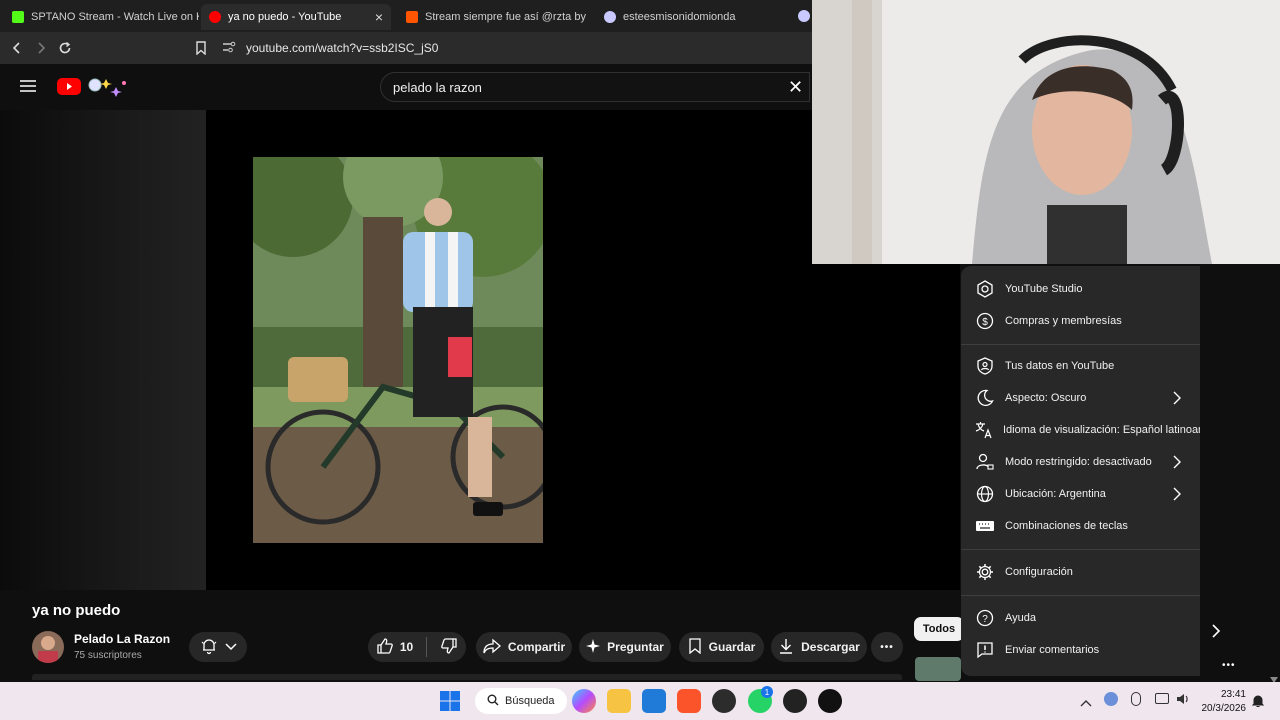 The image size is (1280, 720). What do you see at coordinates (1080, 462) in the screenshot?
I see `menu-item-restricted-mode: Modo restringido: desactivado` at bounding box center [1080, 462].